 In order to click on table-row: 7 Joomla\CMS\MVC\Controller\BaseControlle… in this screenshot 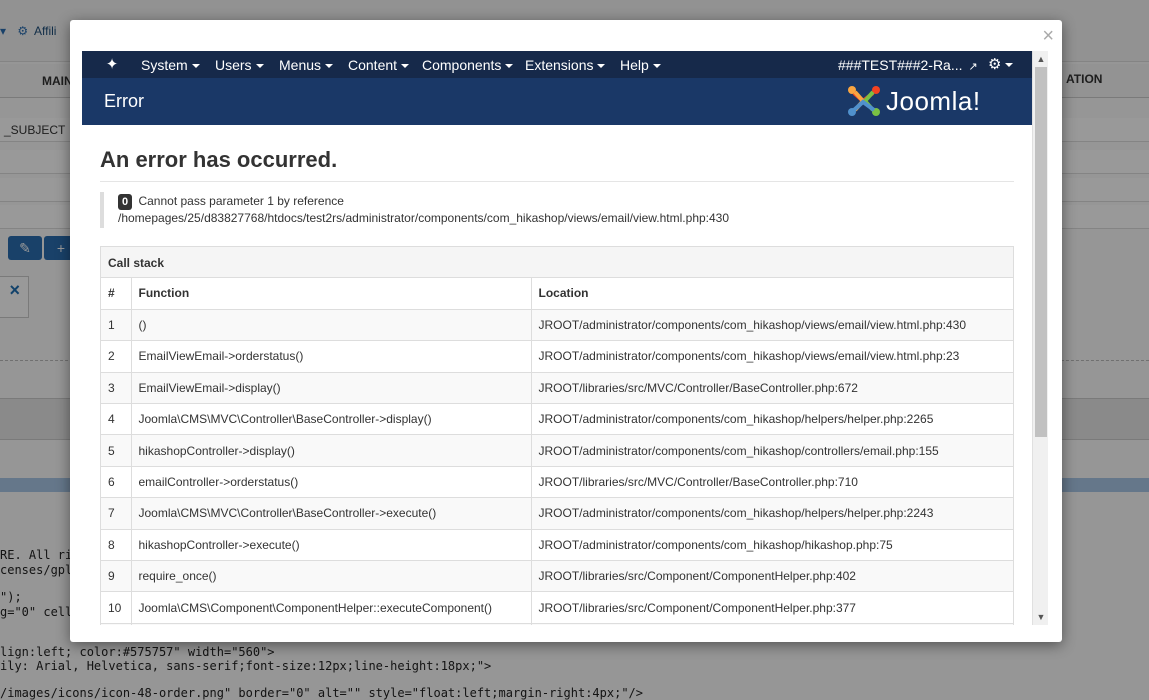, I will do `click(557, 513)`.